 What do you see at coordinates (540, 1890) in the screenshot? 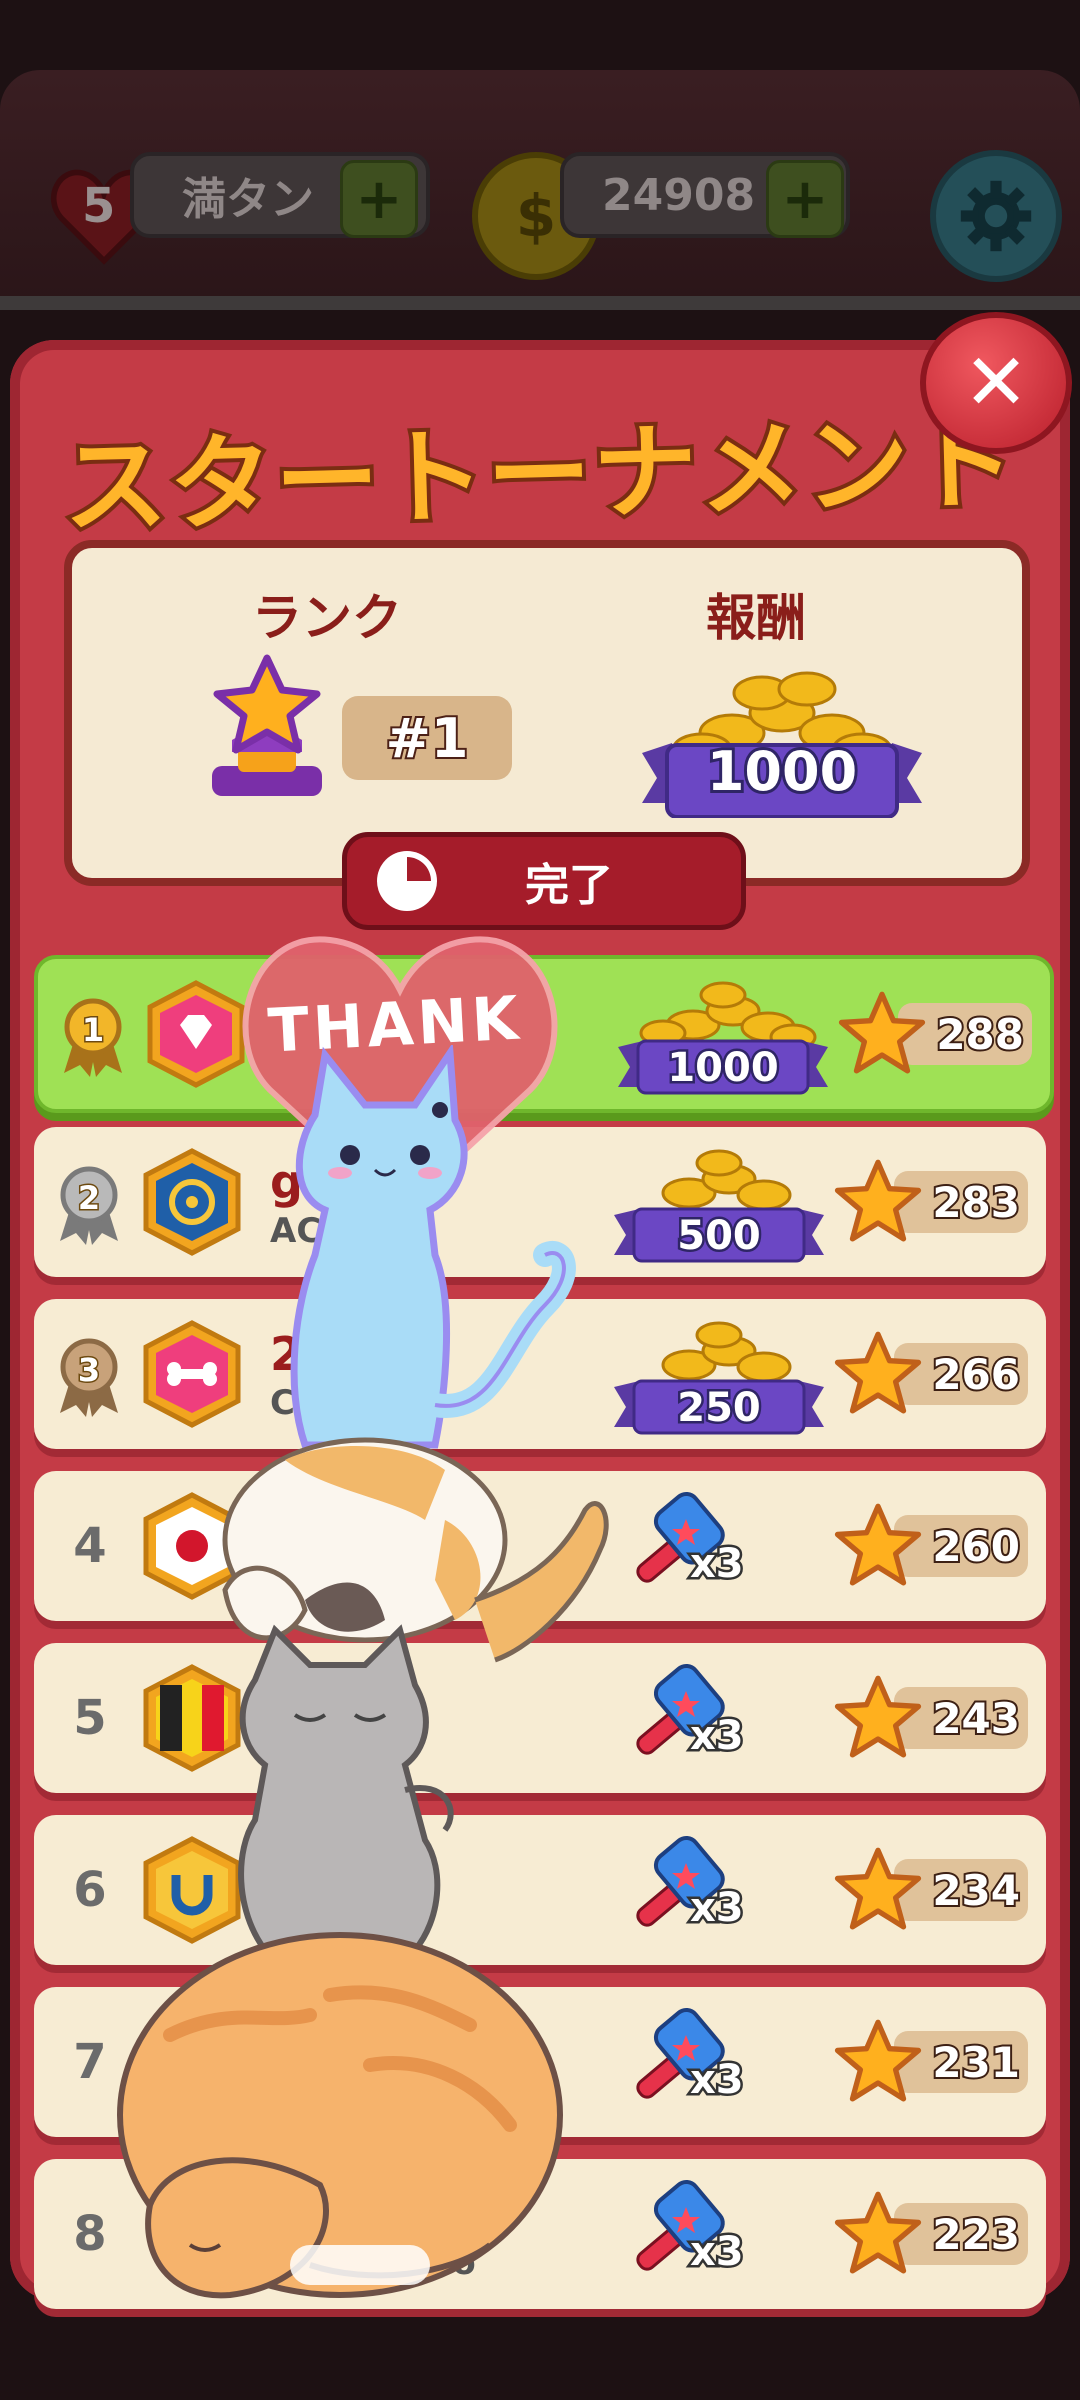
I see `leaderboard-row: 6 AR x3 234` at bounding box center [540, 1890].